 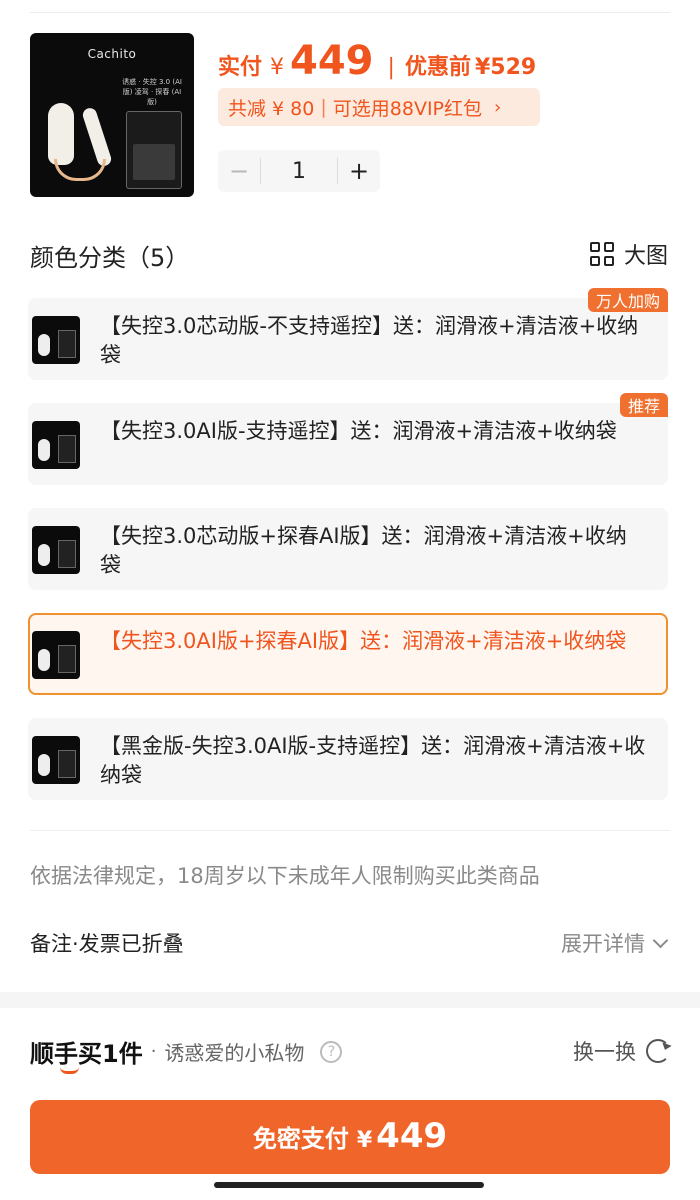 What do you see at coordinates (107, 944) in the screenshot?
I see `remark-invoice-label: 备注·发票已折叠` at bounding box center [107, 944].